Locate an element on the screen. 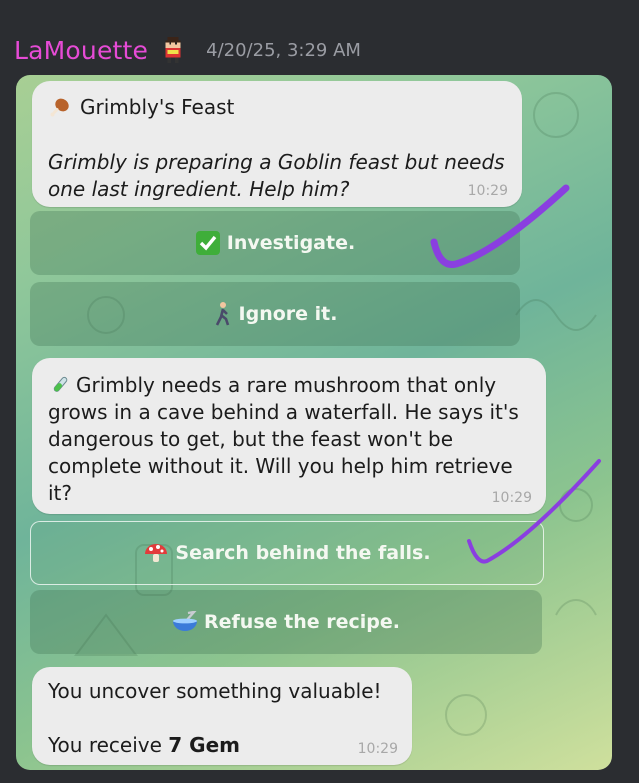 The height and width of the screenshot is (783, 639). reward-amount: 7 Gem is located at coordinates (204, 745).